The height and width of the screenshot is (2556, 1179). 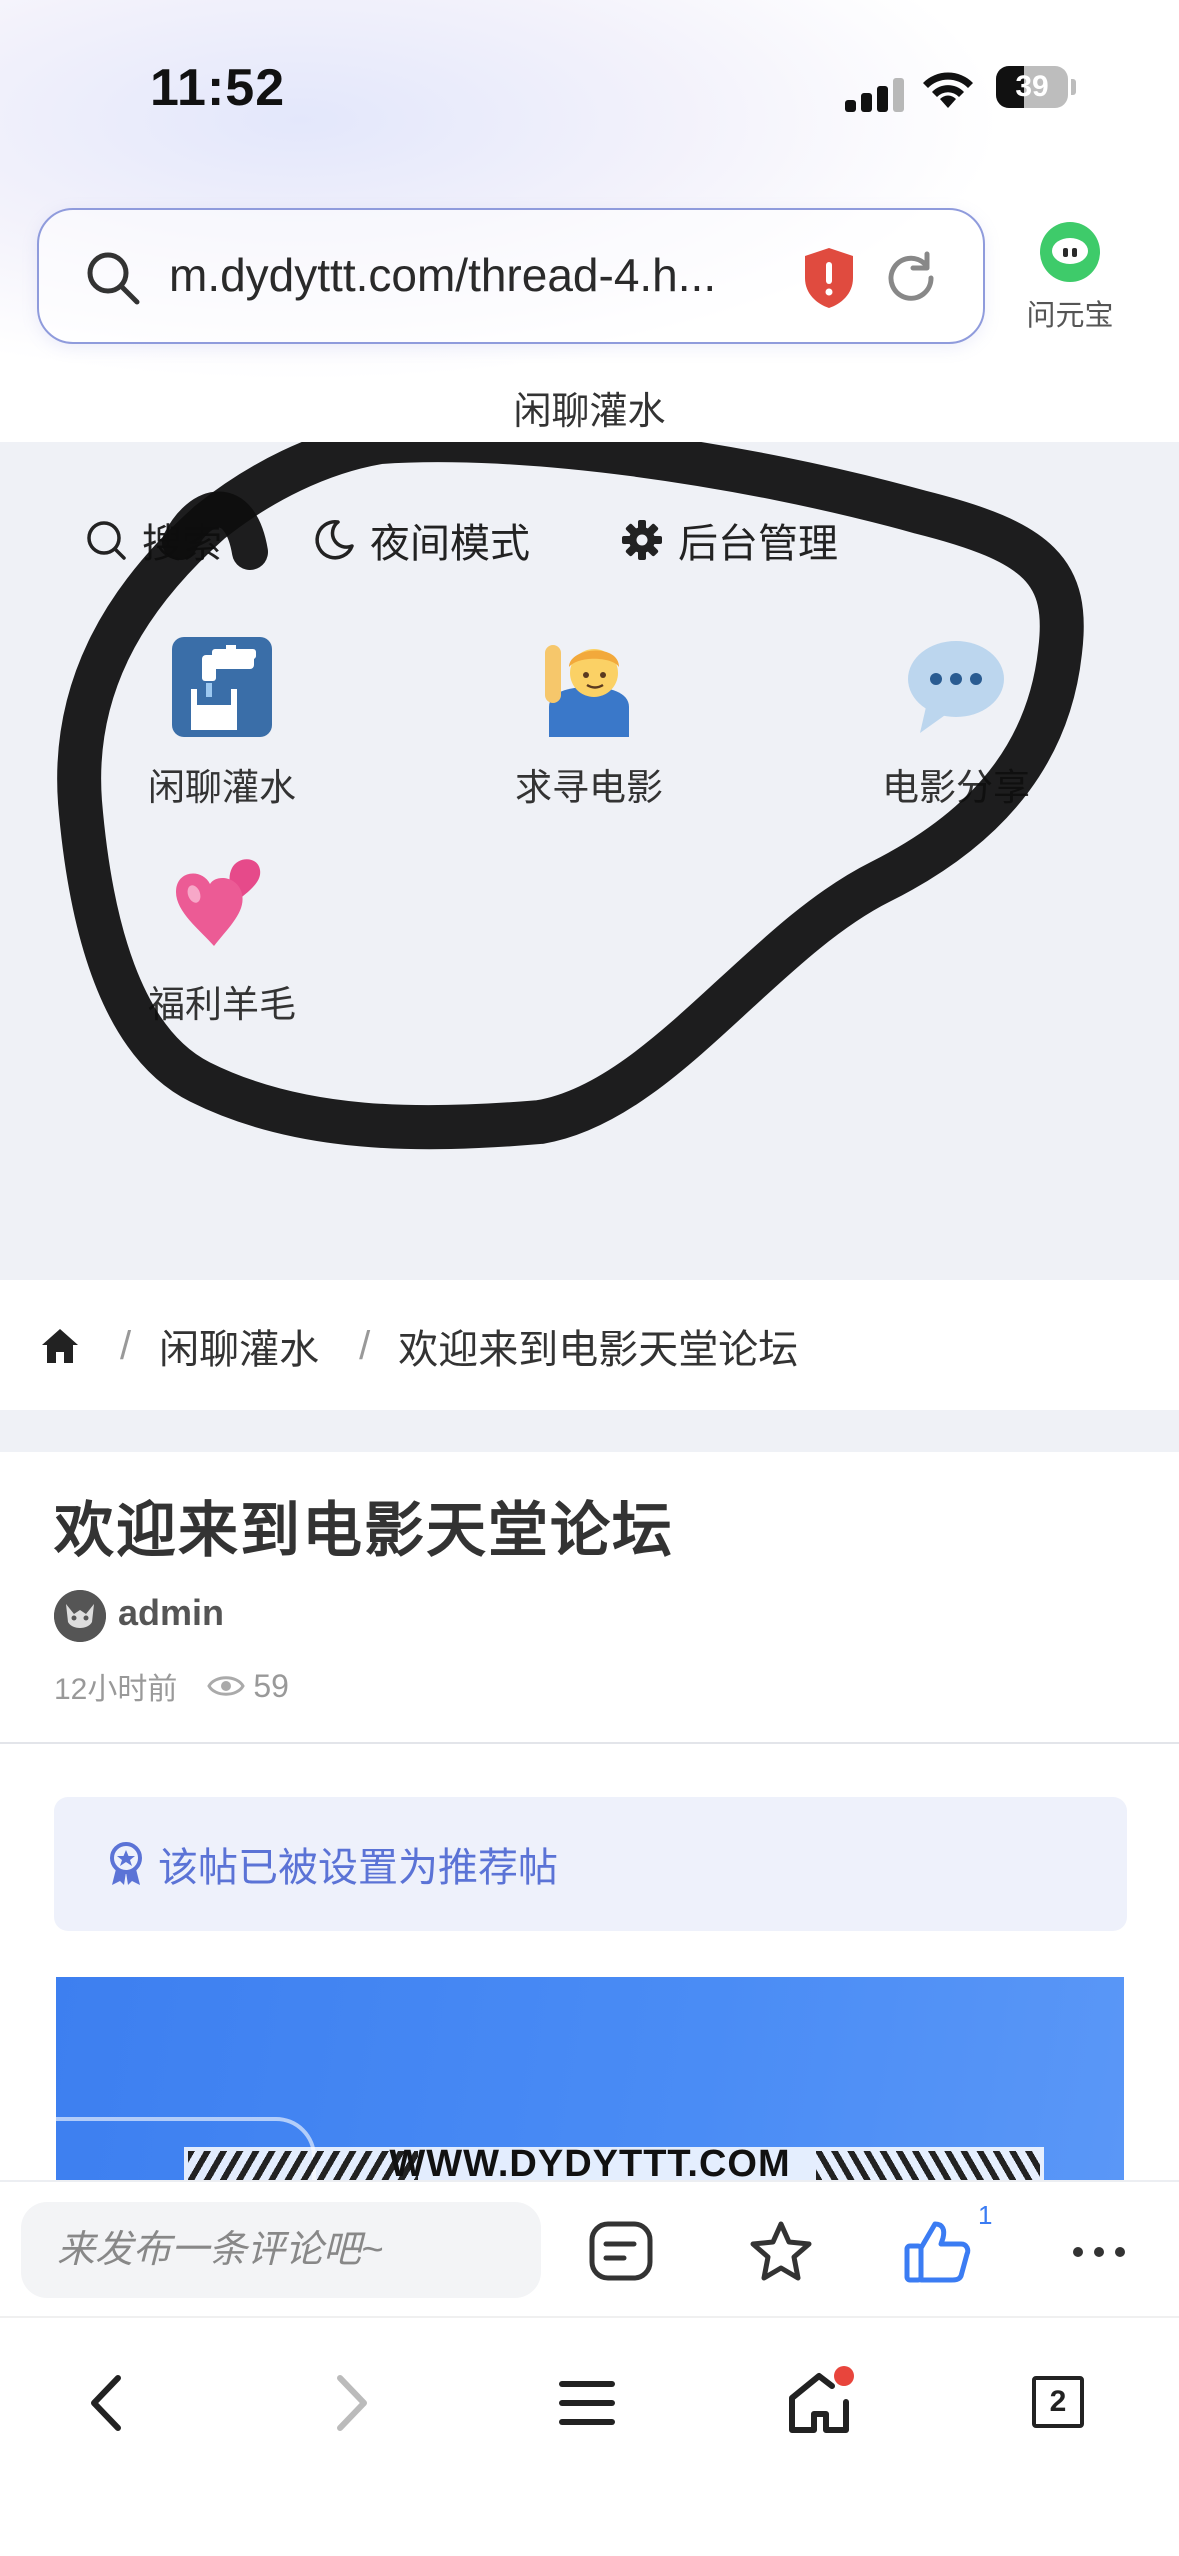 What do you see at coordinates (985, 2215) in the screenshot?
I see `like-count: 1` at bounding box center [985, 2215].